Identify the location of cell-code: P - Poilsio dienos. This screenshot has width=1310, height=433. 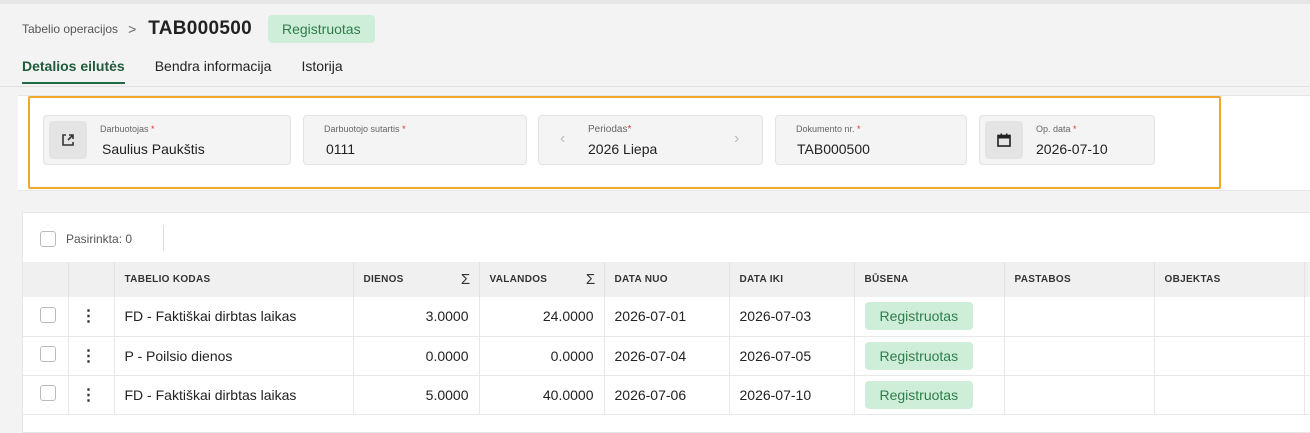
(234, 356).